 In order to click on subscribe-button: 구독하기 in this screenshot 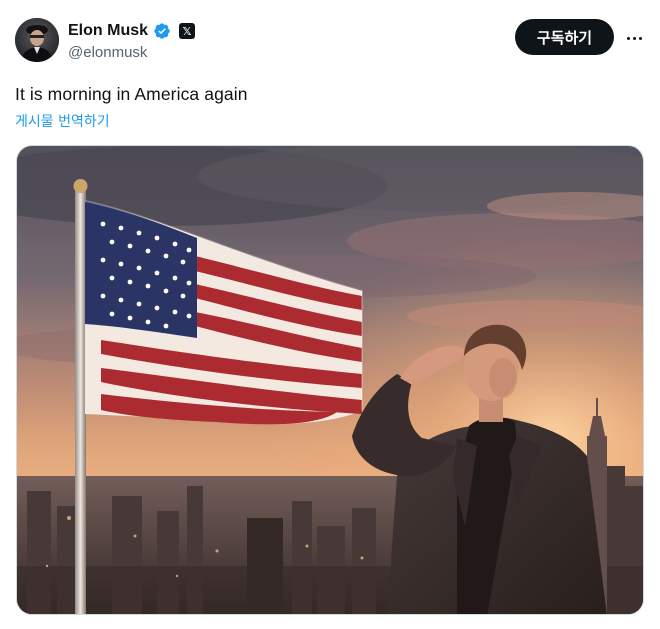, I will do `click(564, 37)`.